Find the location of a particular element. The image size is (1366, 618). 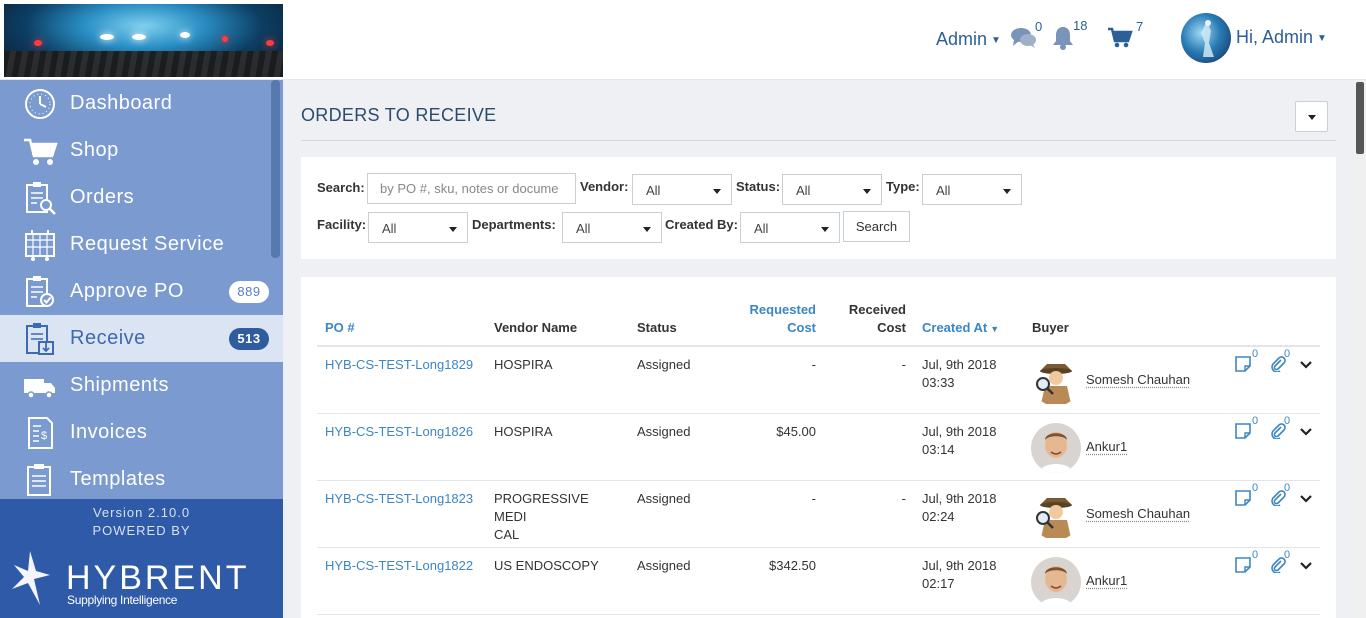

sidebar-item-orders: Orders is located at coordinates (141, 197).